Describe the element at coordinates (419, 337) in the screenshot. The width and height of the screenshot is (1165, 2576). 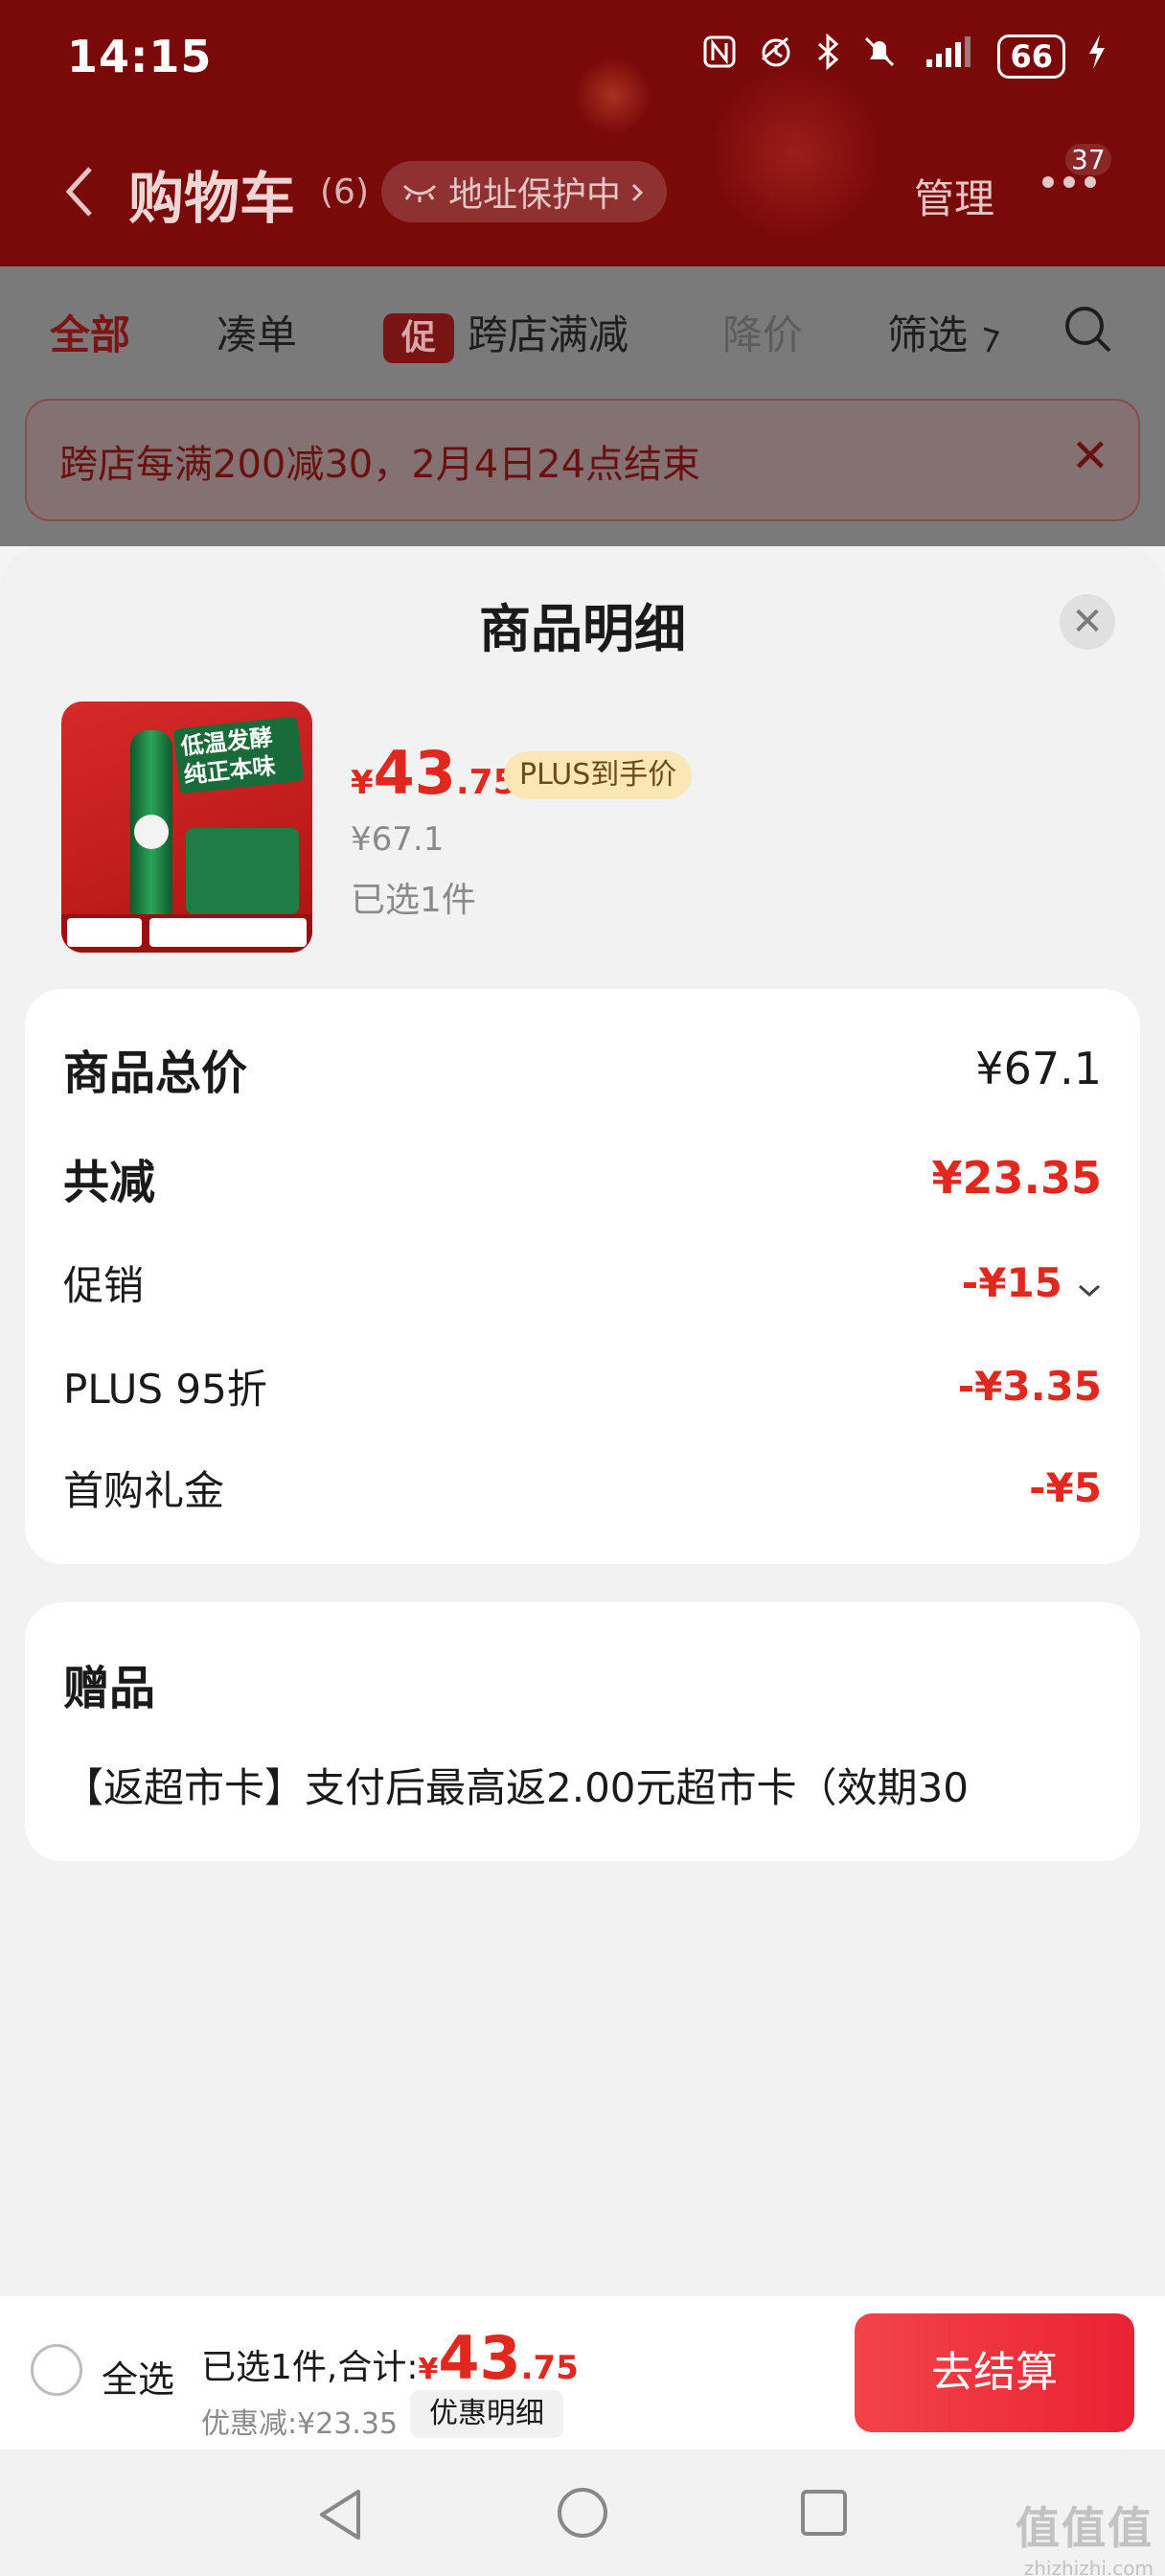
I see `promo-tag: 促` at that location.